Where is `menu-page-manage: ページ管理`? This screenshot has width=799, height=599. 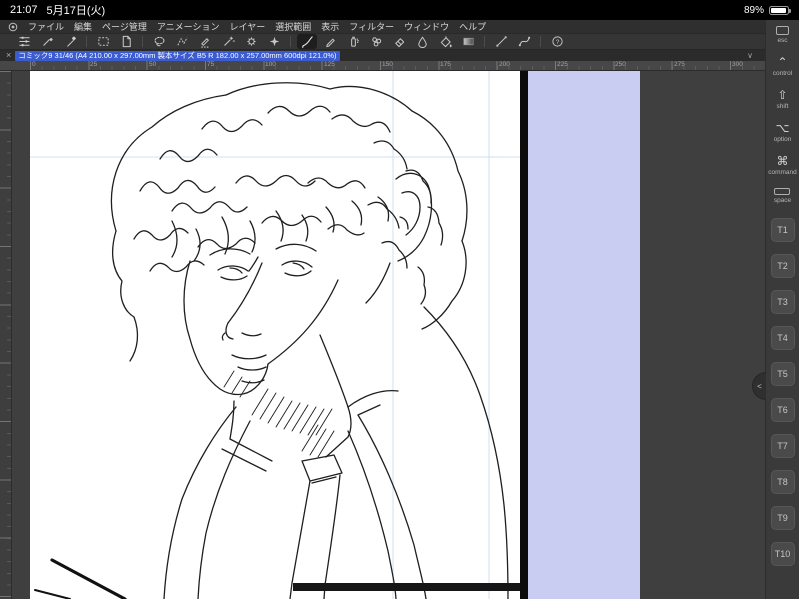 menu-page-manage: ページ管理 is located at coordinates (124, 26).